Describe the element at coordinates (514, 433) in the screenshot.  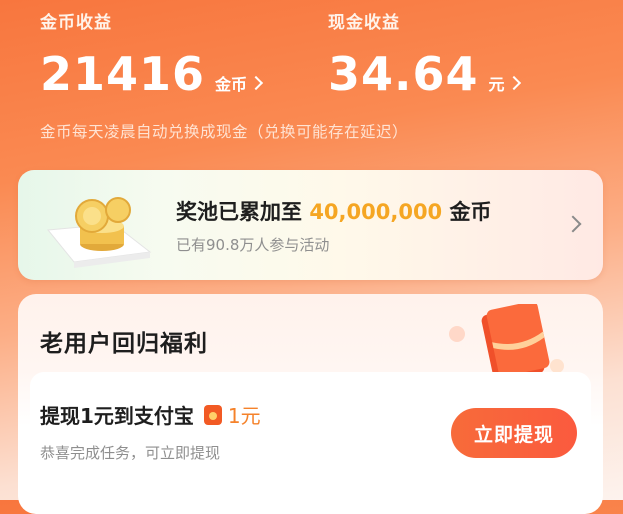
I see `withdraw-now-button: 立即提现` at that location.